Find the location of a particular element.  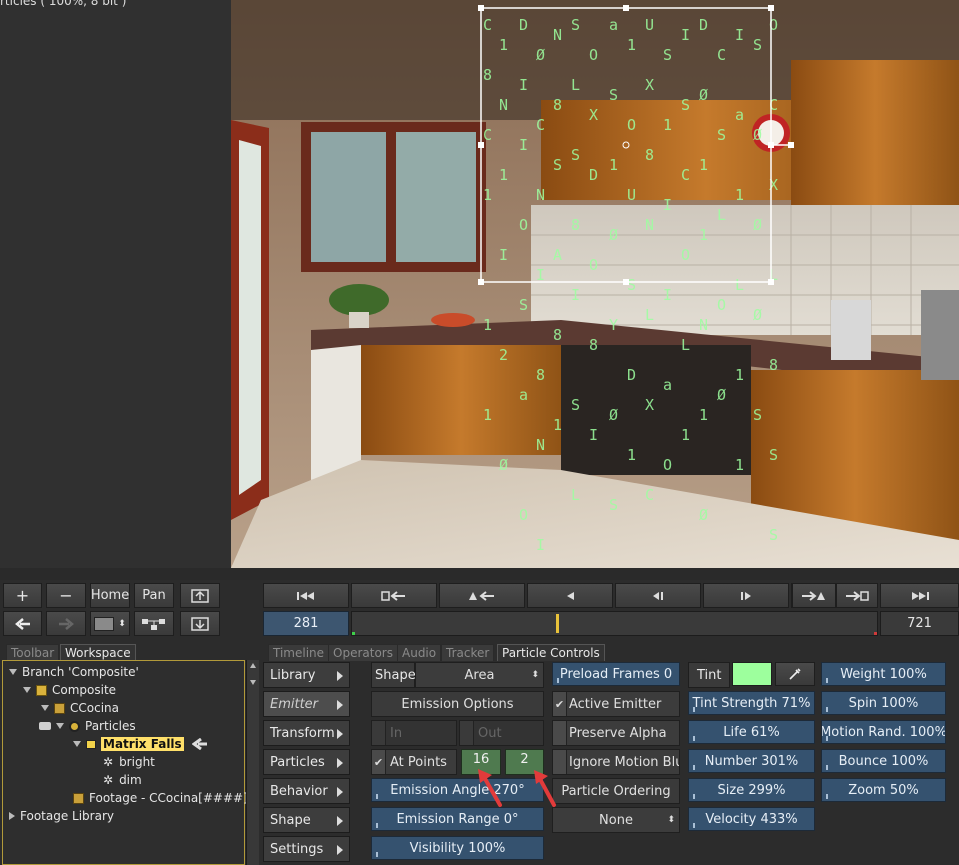

go-to-start-button is located at coordinates (306, 595).